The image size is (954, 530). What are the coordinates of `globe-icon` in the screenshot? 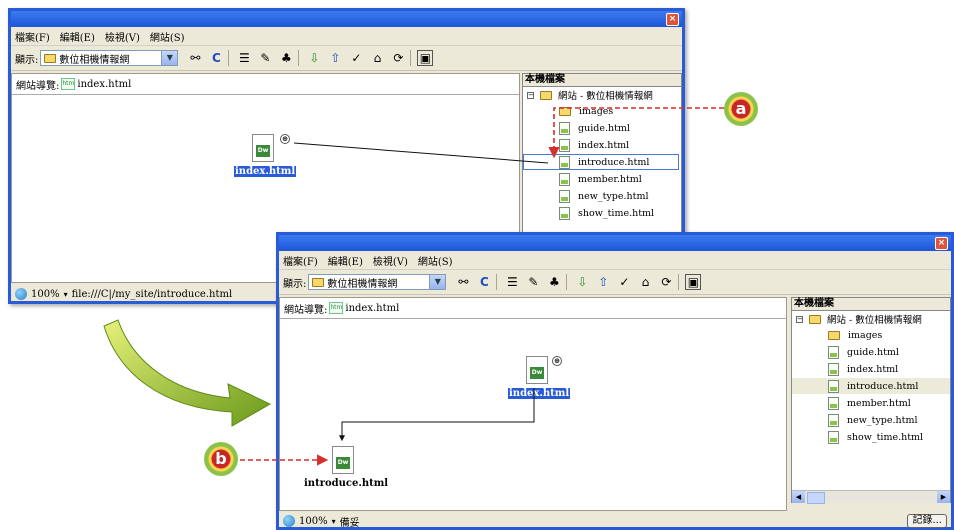 It's located at (289, 521).